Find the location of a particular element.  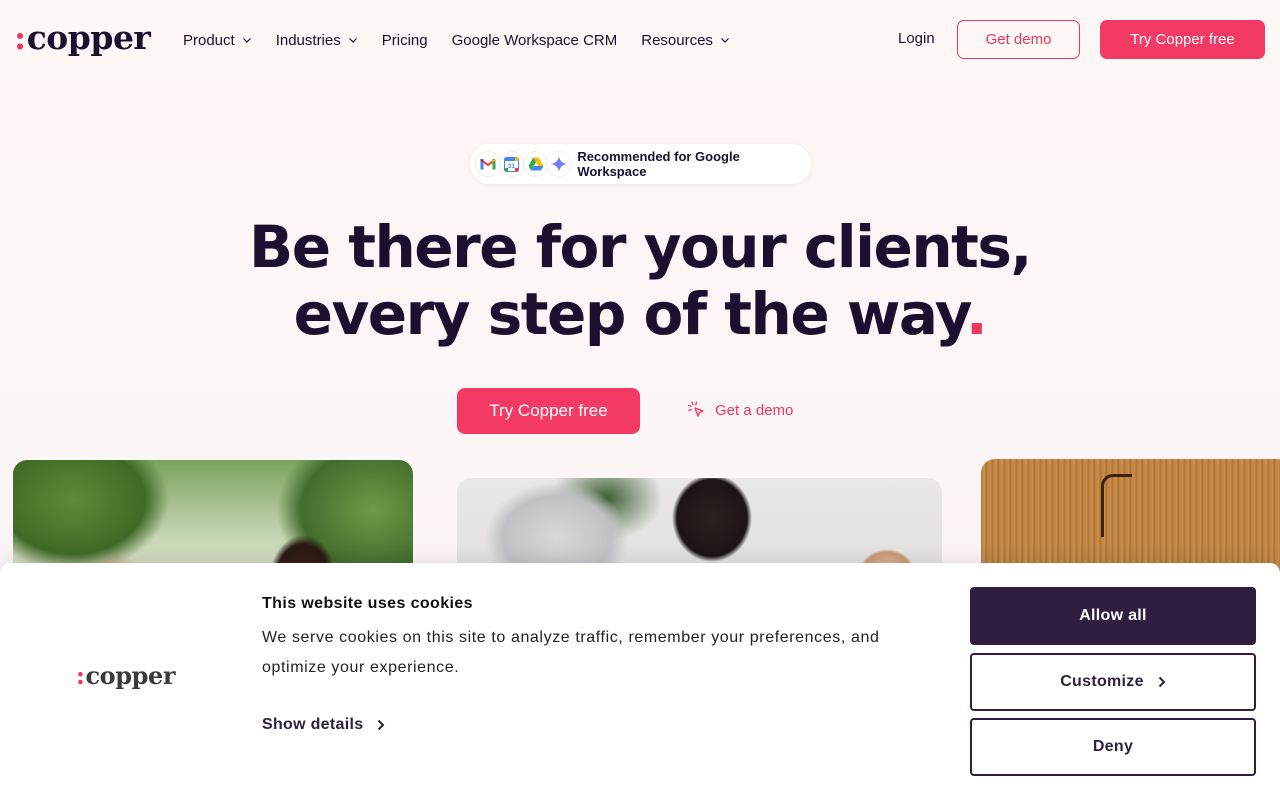

cookie-banner-title: This website uses cookies is located at coordinates (367, 603).